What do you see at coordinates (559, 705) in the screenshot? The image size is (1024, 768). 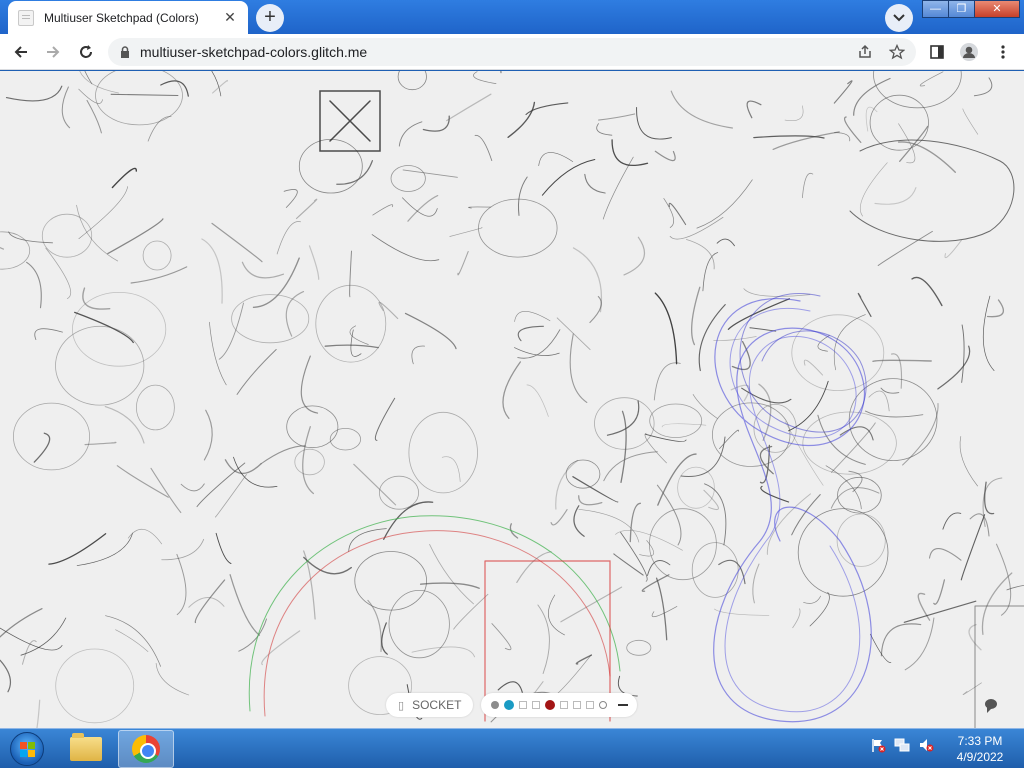 I see `color-palette` at bounding box center [559, 705].